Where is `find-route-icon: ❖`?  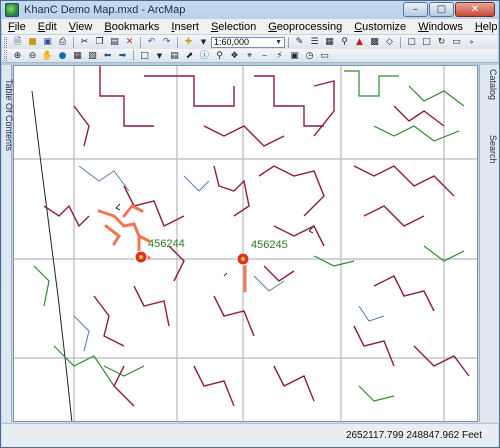
find-route-icon: ❖ is located at coordinates (234, 56).